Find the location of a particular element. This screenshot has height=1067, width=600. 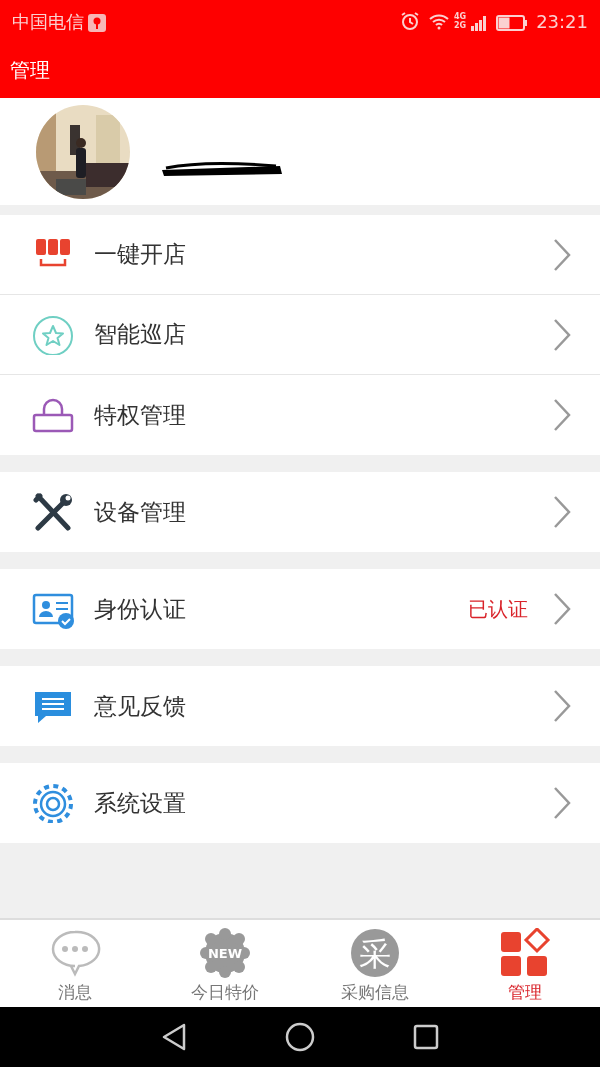

menu-label: 智能巡店 is located at coordinates (140, 335).